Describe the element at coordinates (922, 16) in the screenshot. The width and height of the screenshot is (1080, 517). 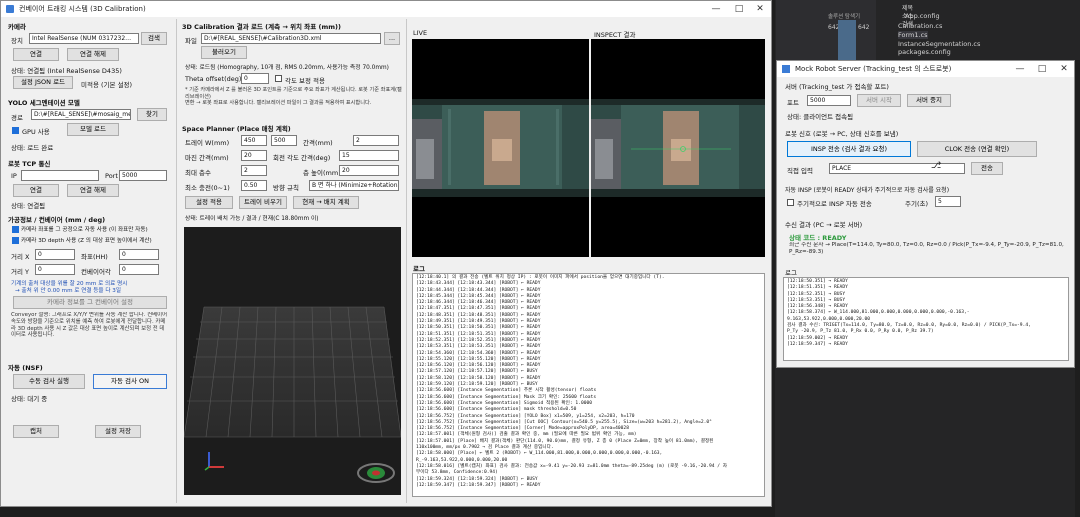
I see `ide-tree-item: App.config` at that location.